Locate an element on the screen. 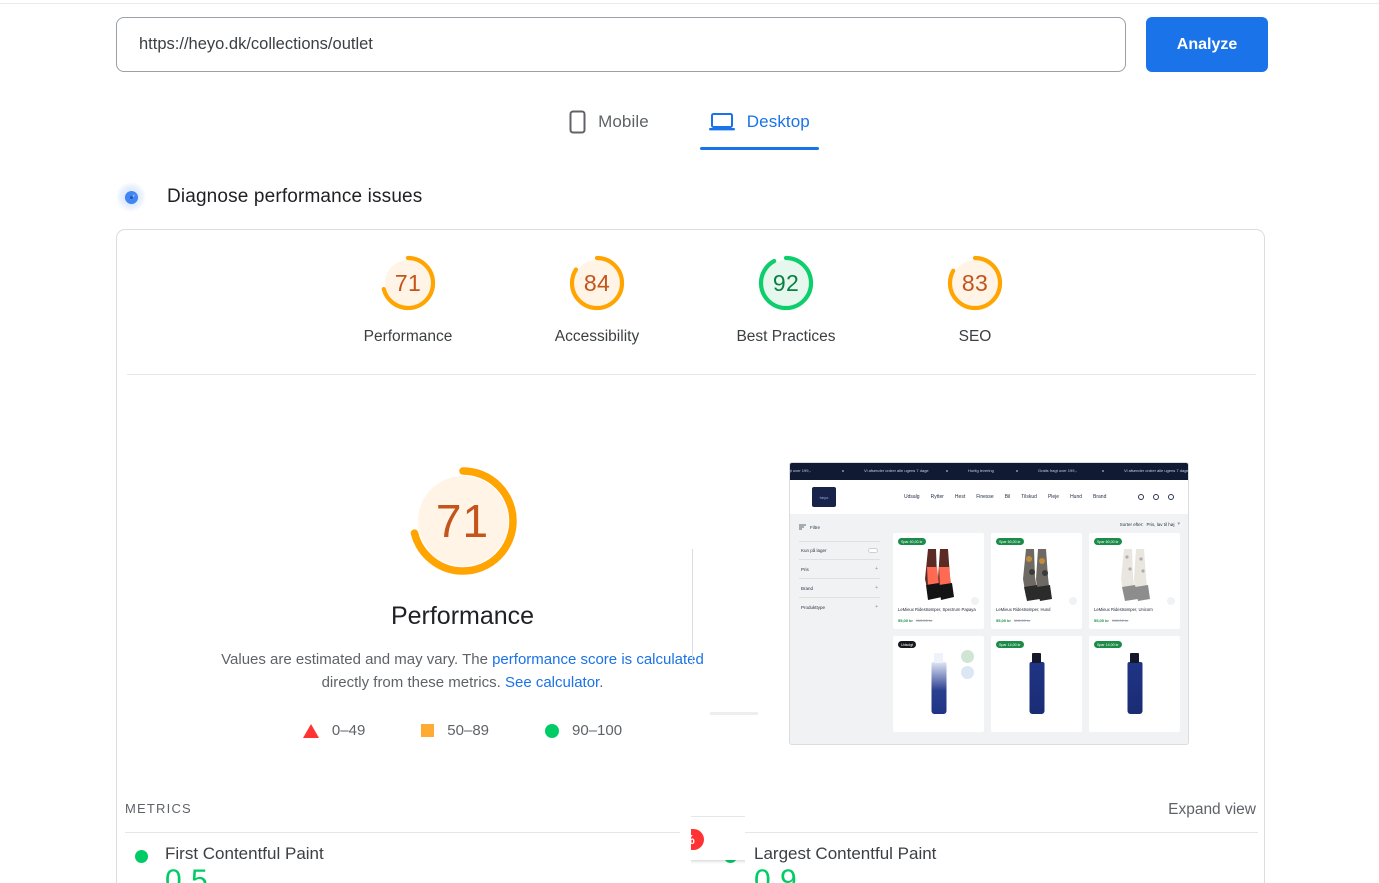 This screenshot has height=883, width=1379. thumbnail-nav-item: Tilskud is located at coordinates (1029, 497).